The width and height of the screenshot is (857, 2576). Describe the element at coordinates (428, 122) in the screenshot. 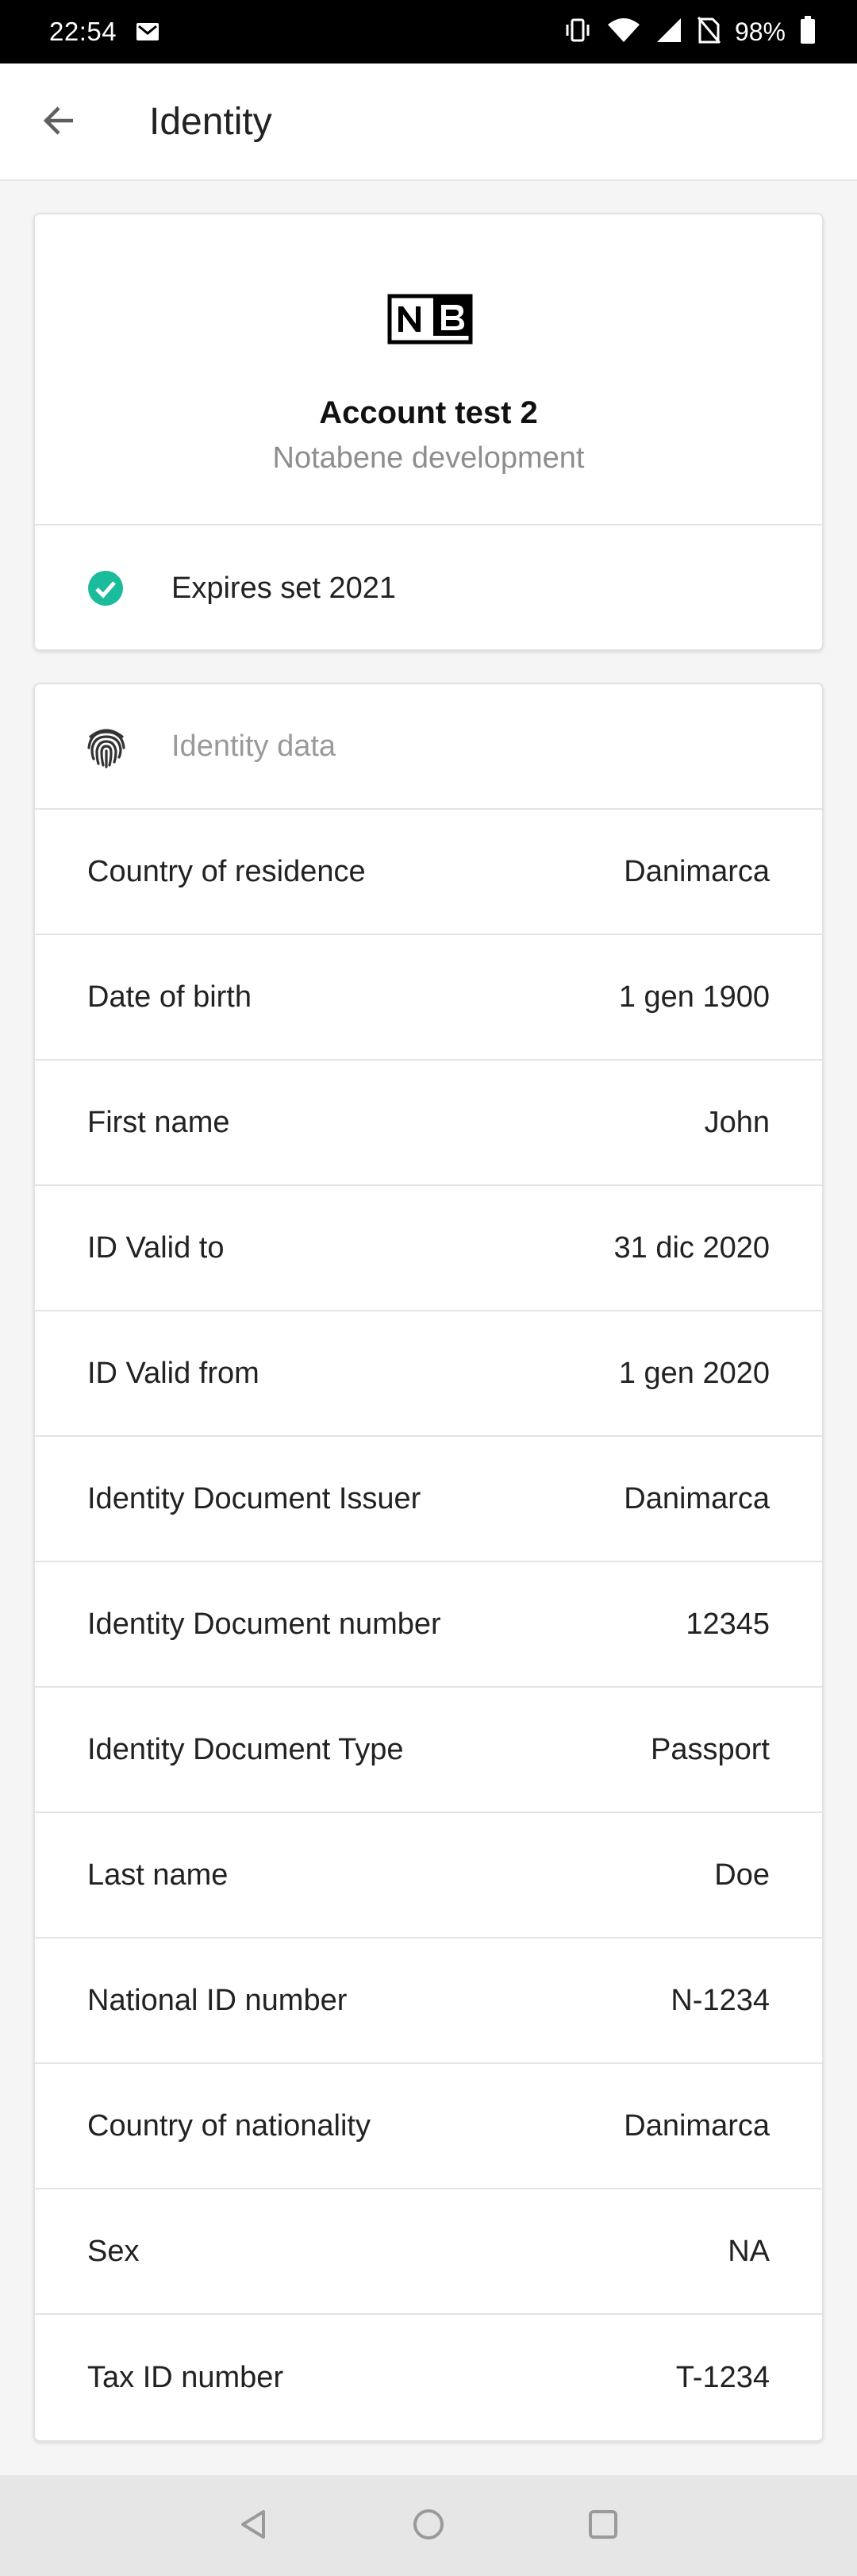

I see `app-bar: Identity` at that location.